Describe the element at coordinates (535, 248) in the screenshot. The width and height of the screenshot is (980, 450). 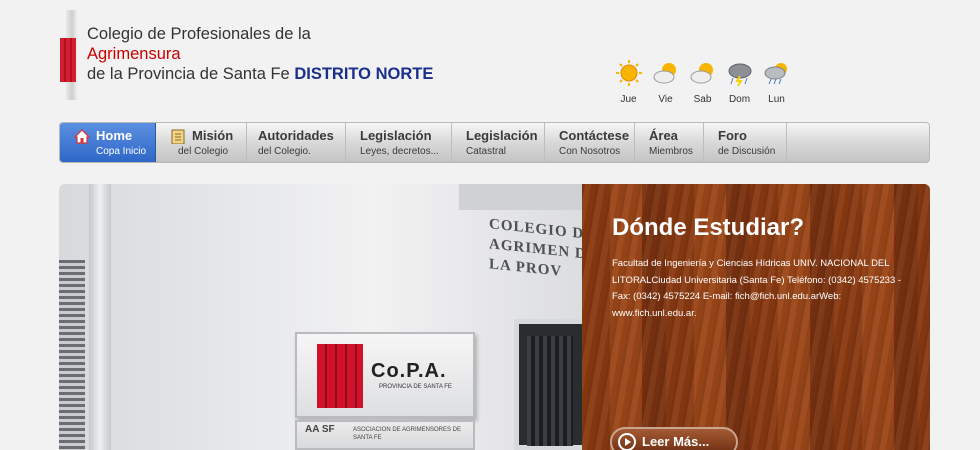
I see `facade-sign: COLEGIO DE AGRIMEN DE LA PROV` at that location.